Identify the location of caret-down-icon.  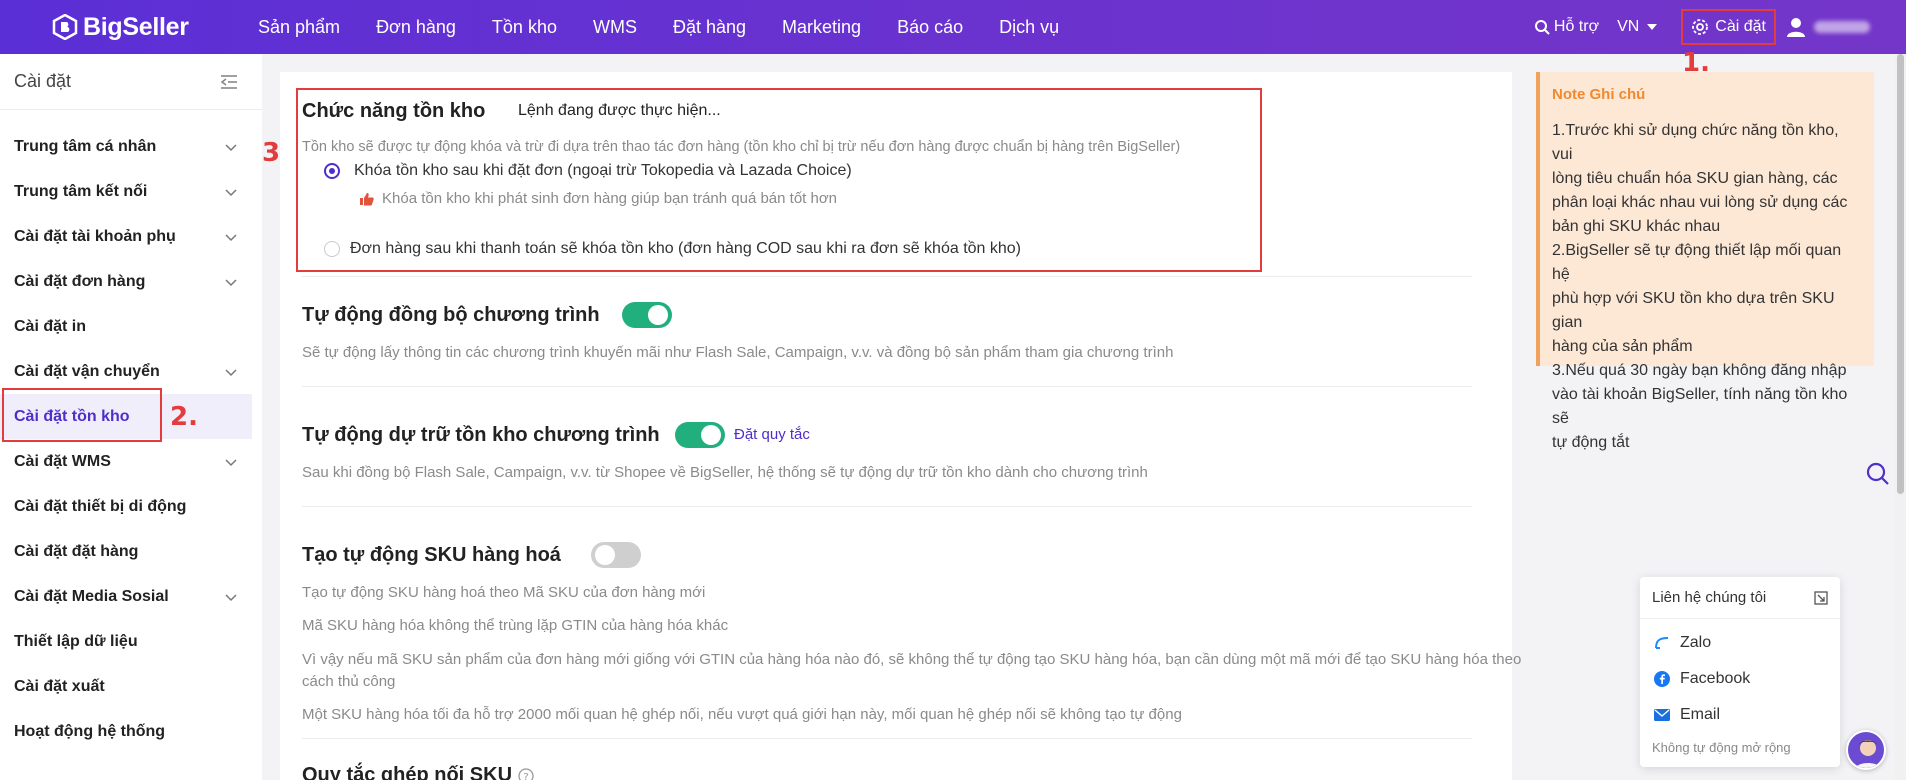
(1652, 27).